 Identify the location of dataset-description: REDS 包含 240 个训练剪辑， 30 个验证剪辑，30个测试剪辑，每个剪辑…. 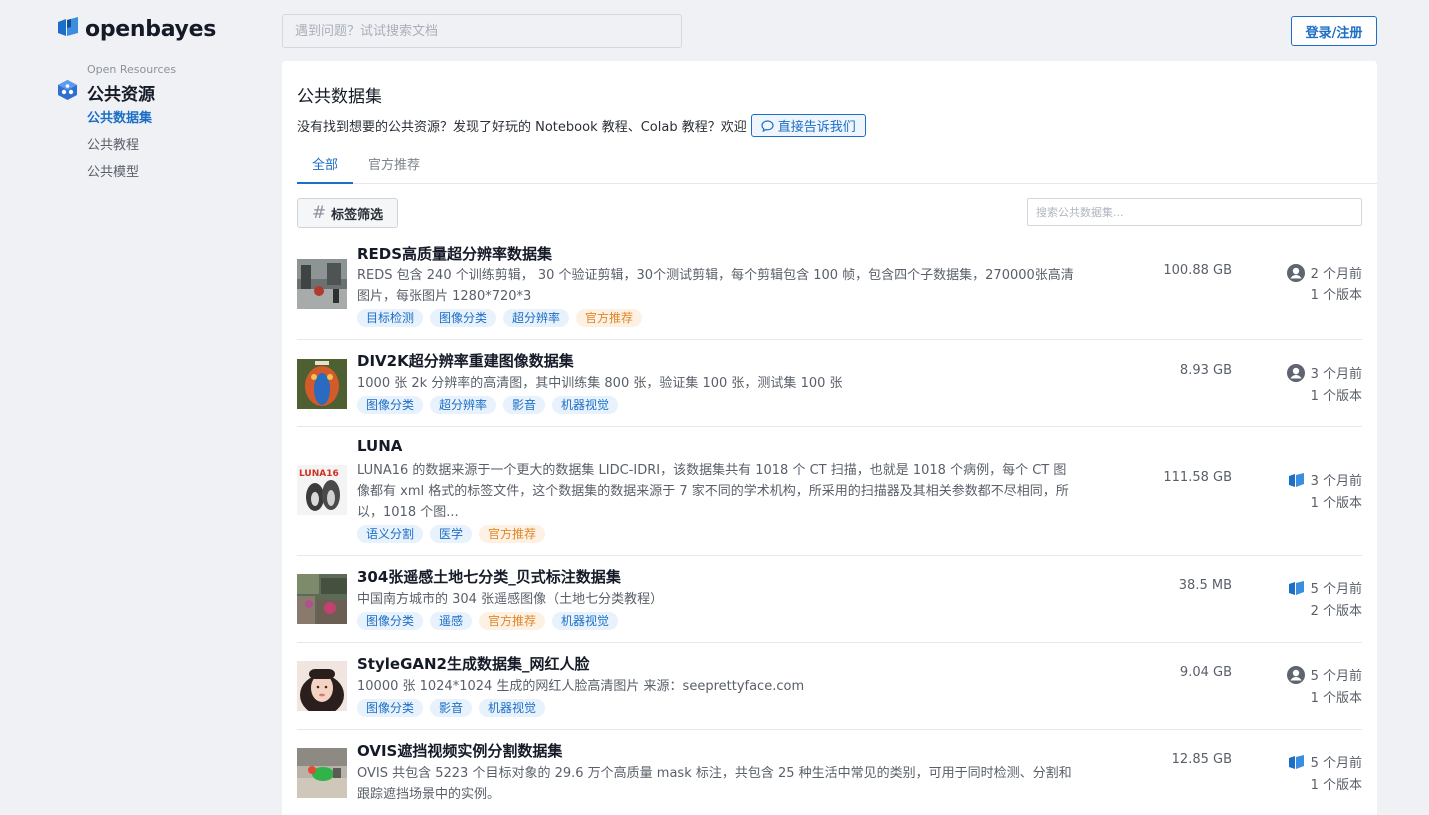
(715, 286).